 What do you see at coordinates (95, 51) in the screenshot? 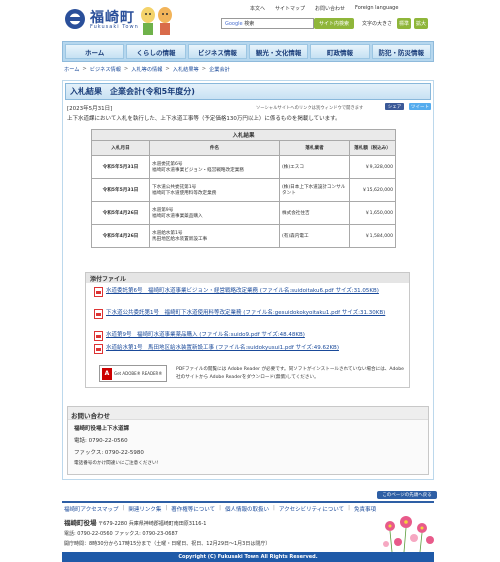
I see `nav-home: ホーム` at bounding box center [95, 51].